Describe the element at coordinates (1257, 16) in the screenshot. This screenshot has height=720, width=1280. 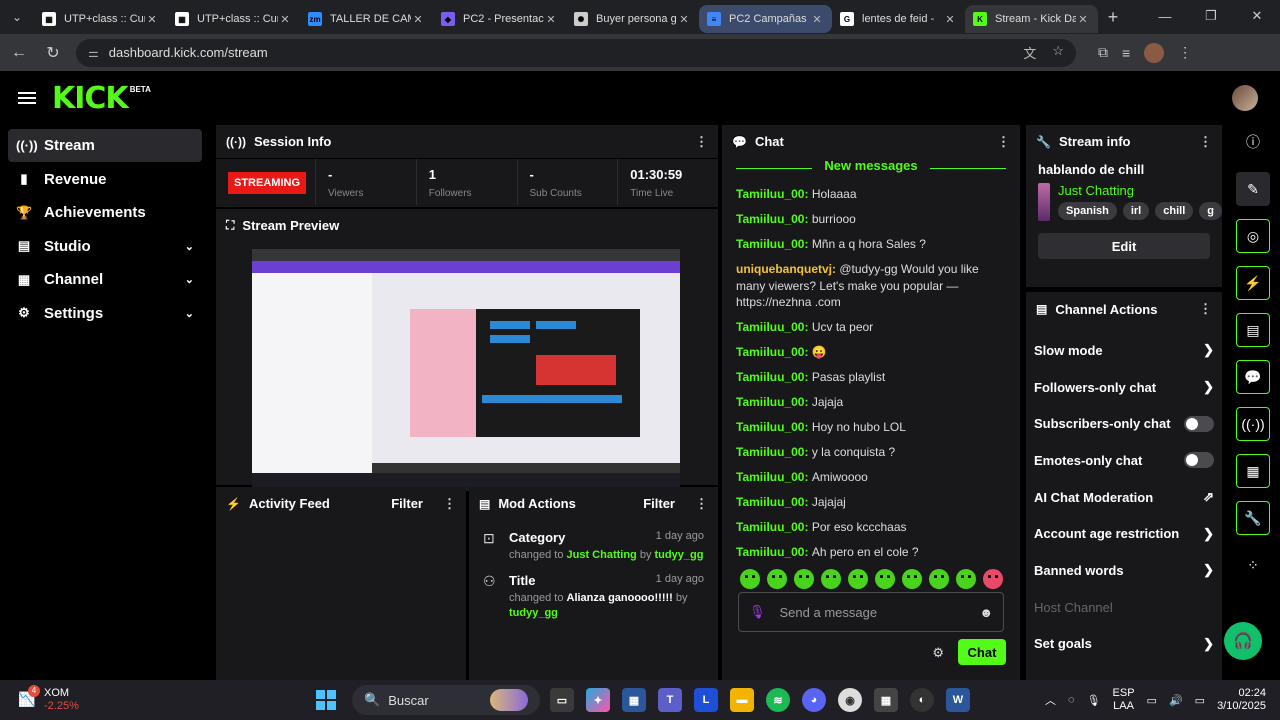
I see `close-window-button: ✕` at that location.